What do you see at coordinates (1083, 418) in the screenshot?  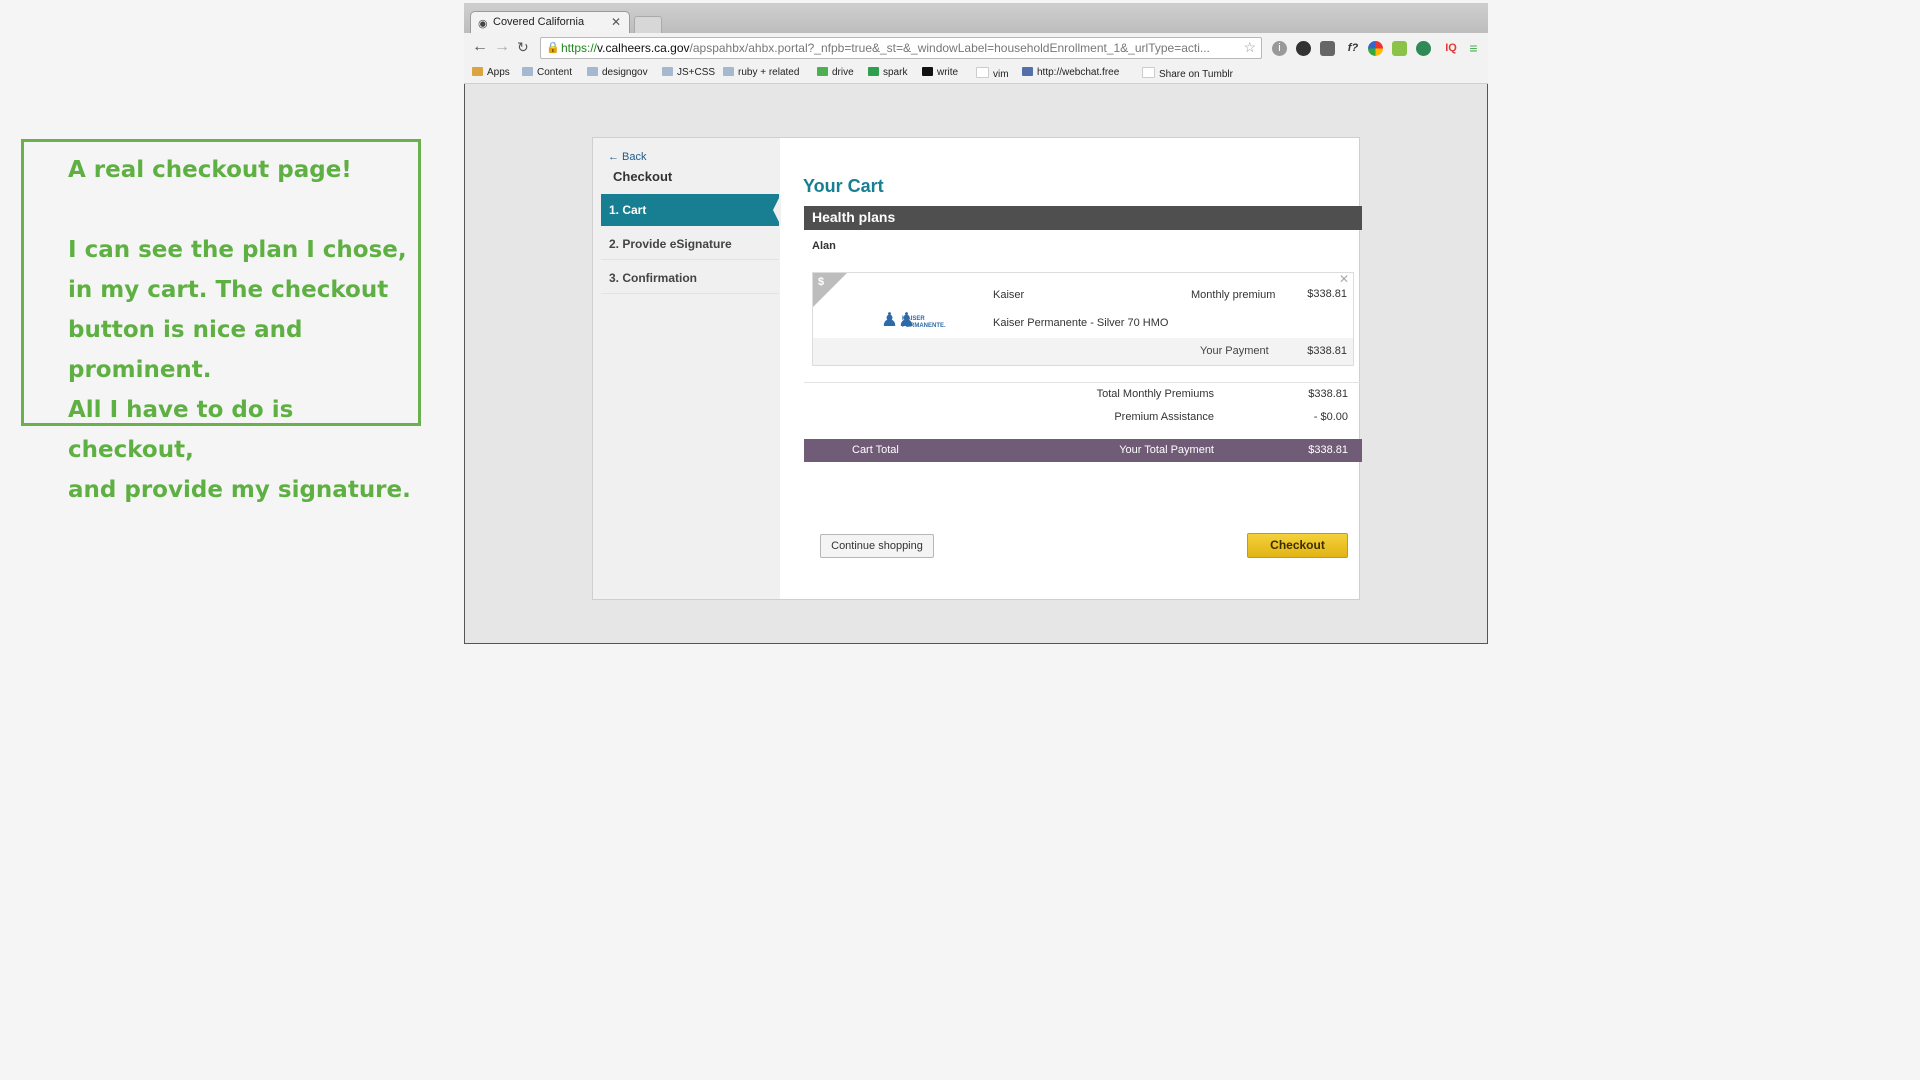 I see `premium-assistance-row: Premium Assistance - $0.00` at bounding box center [1083, 418].